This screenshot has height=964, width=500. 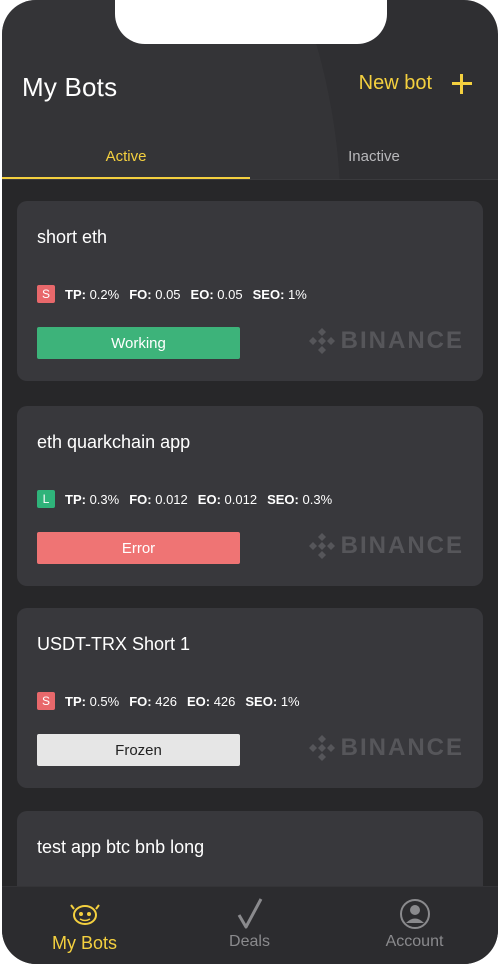 I want to click on status-badge: Error, so click(x=138, y=548).